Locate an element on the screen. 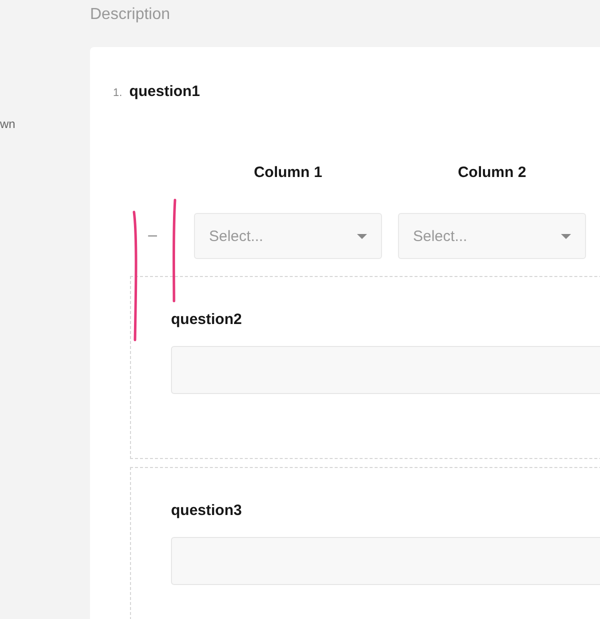 The width and height of the screenshot is (600, 619). description-label: Description is located at coordinates (130, 15).